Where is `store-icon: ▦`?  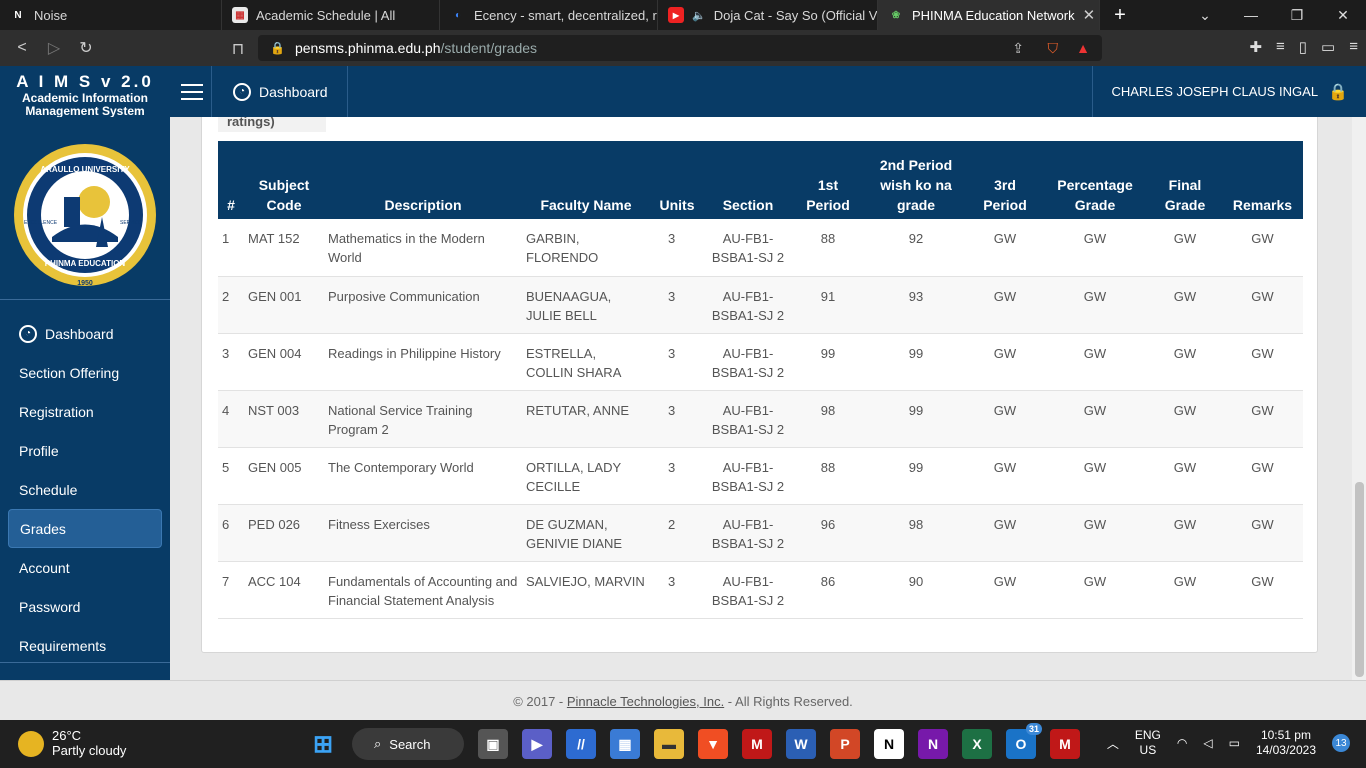
store-icon: ▦ is located at coordinates (625, 744).